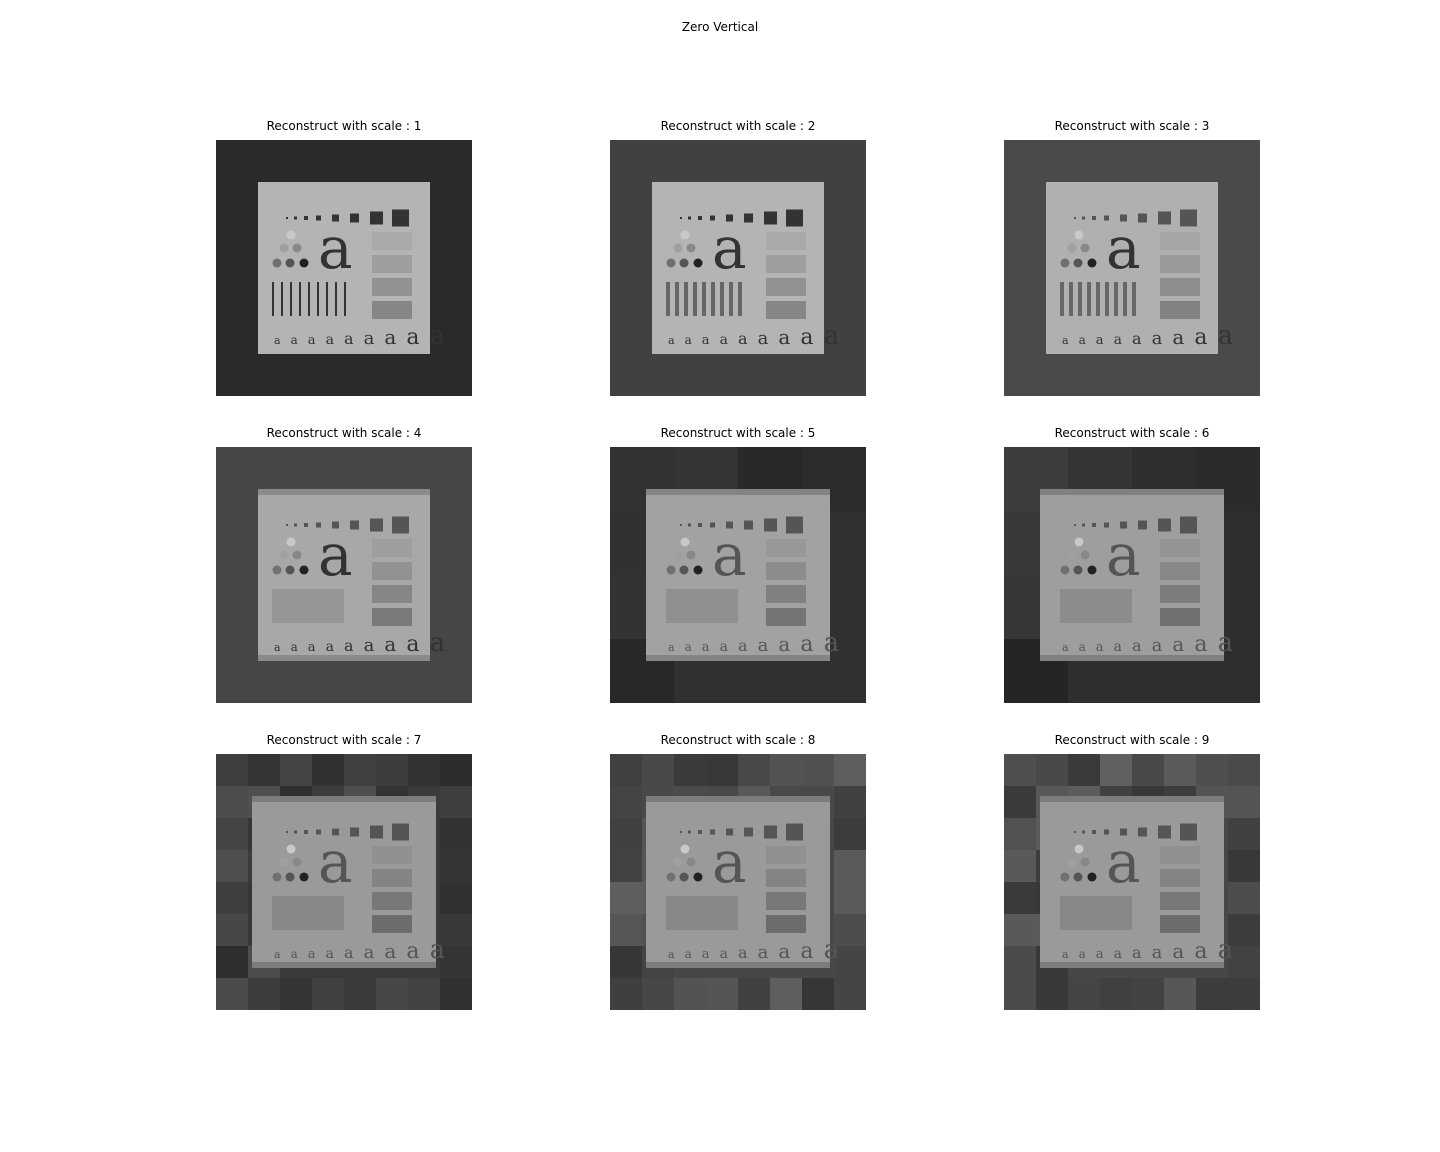 The height and width of the screenshot is (1152, 1440). I want to click on panel-scale-4: Reconstruct with scale : 4 aaaaaaaaaa, so click(344, 564).